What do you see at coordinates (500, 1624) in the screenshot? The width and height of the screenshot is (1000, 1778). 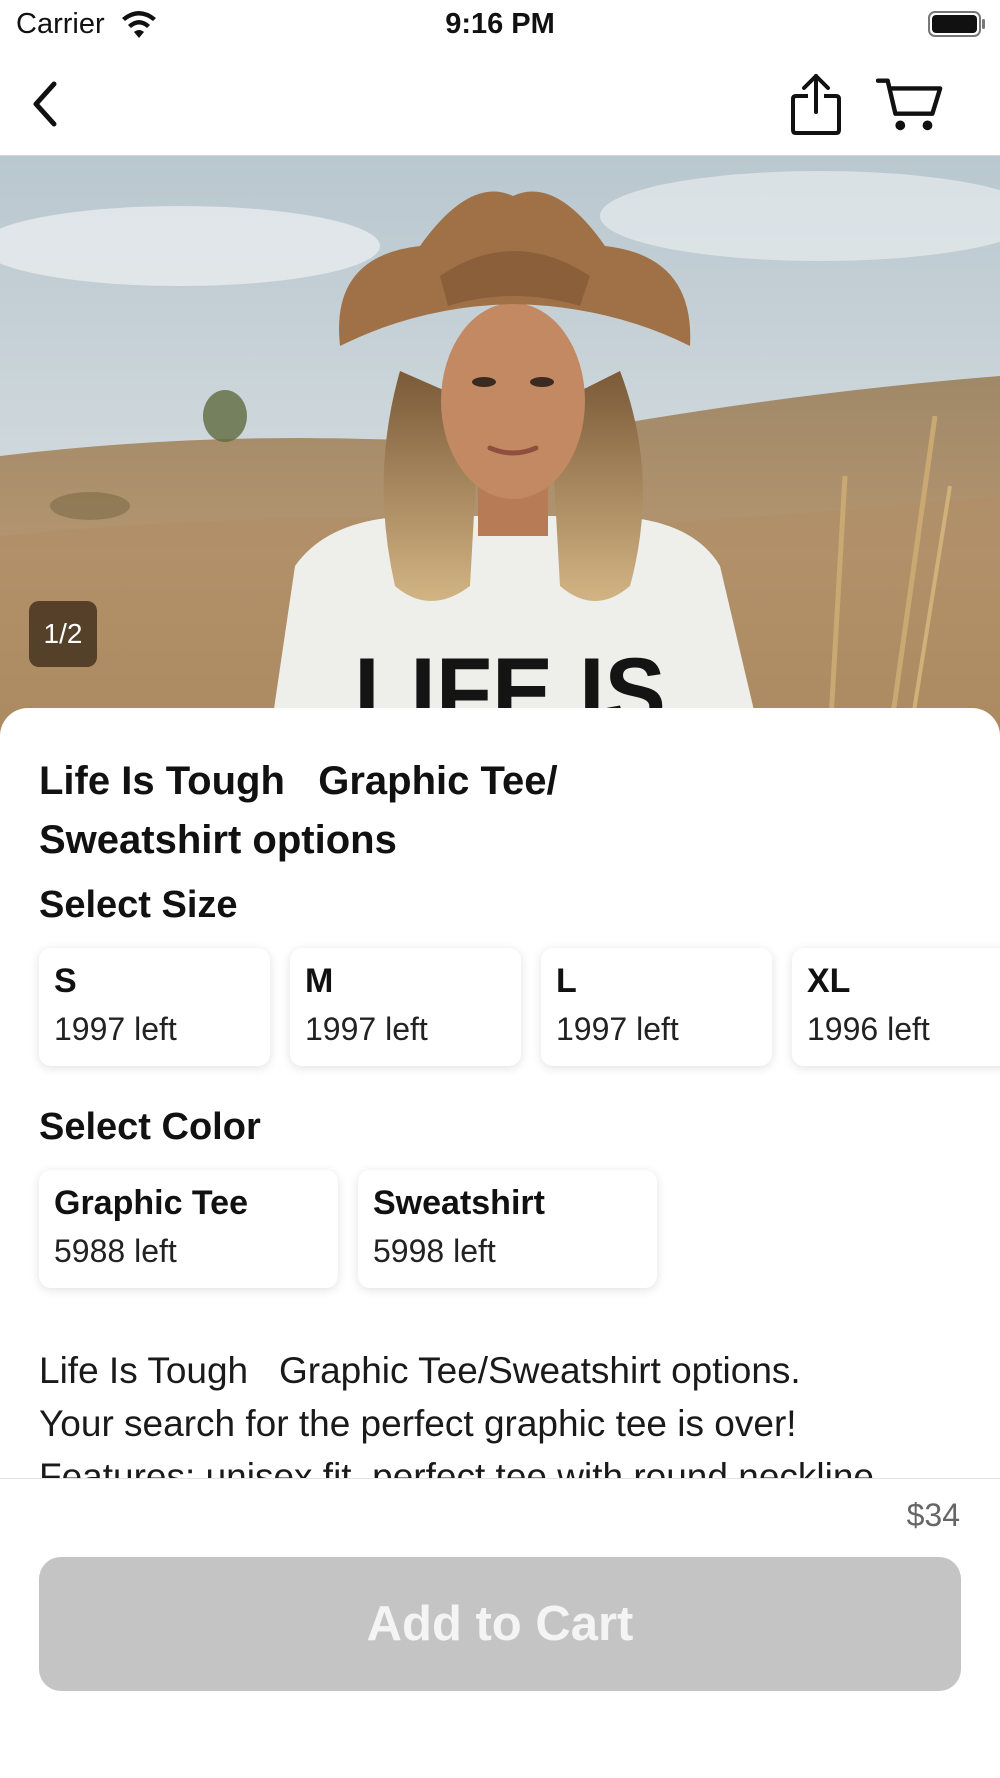 I see `add-to-cart-button: Add to Cart` at bounding box center [500, 1624].